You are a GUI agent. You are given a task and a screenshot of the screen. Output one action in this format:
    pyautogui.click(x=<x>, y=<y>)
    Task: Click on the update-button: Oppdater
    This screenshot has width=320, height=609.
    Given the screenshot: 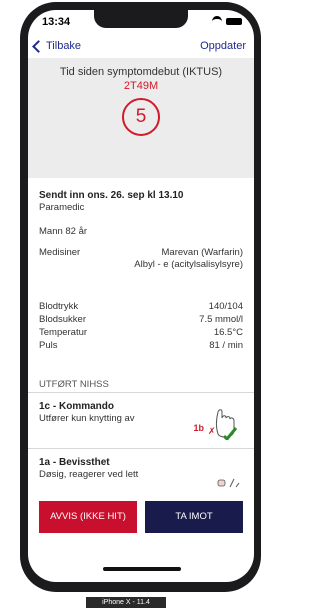 What is the action you would take?
    pyautogui.click(x=223, y=46)
    